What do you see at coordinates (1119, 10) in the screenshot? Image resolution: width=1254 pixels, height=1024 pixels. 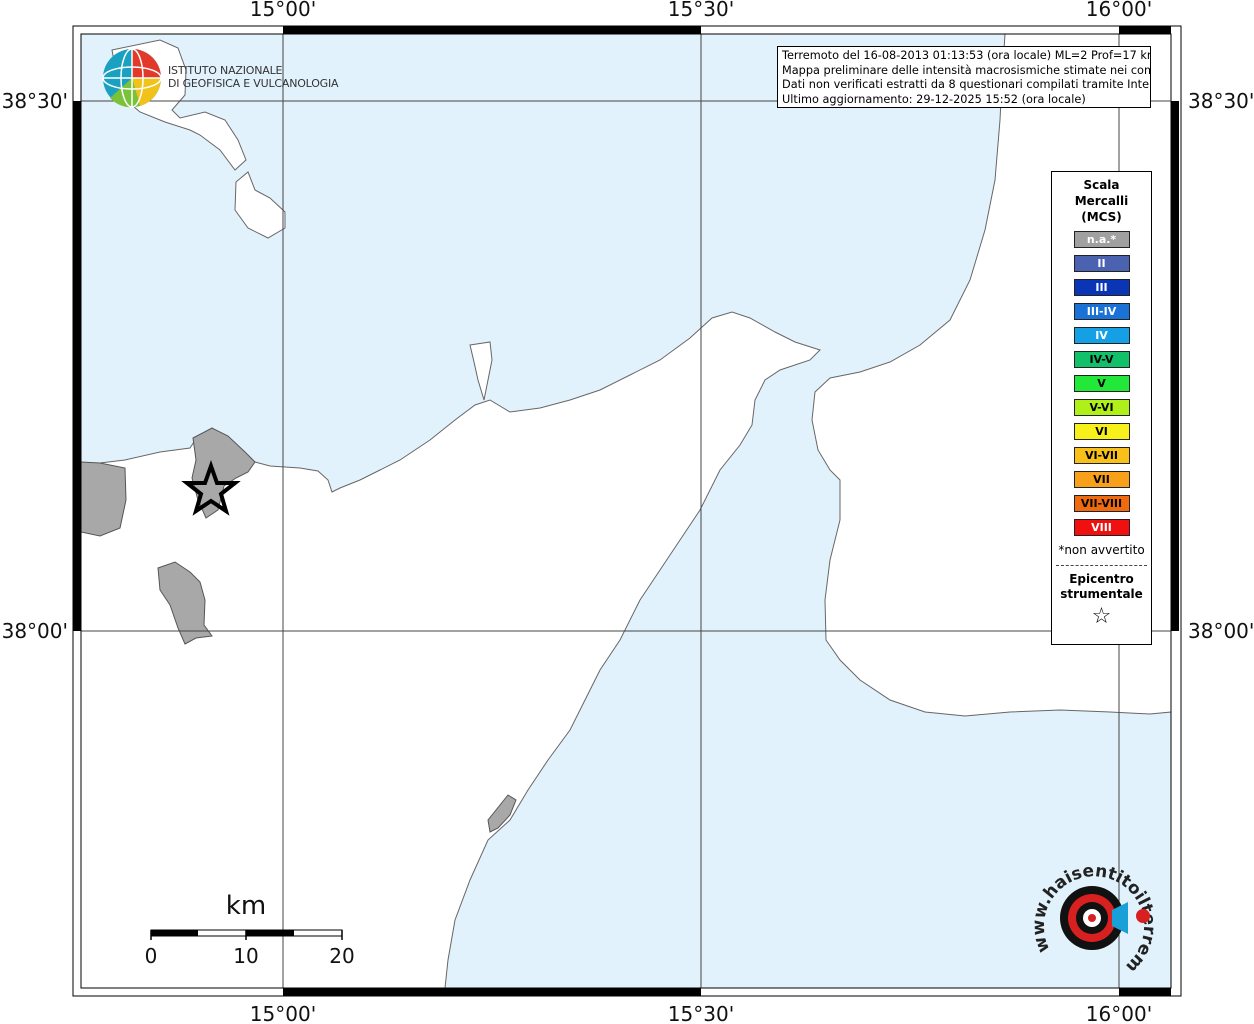 I see `label-top-16-00: 16°00'` at bounding box center [1119, 10].